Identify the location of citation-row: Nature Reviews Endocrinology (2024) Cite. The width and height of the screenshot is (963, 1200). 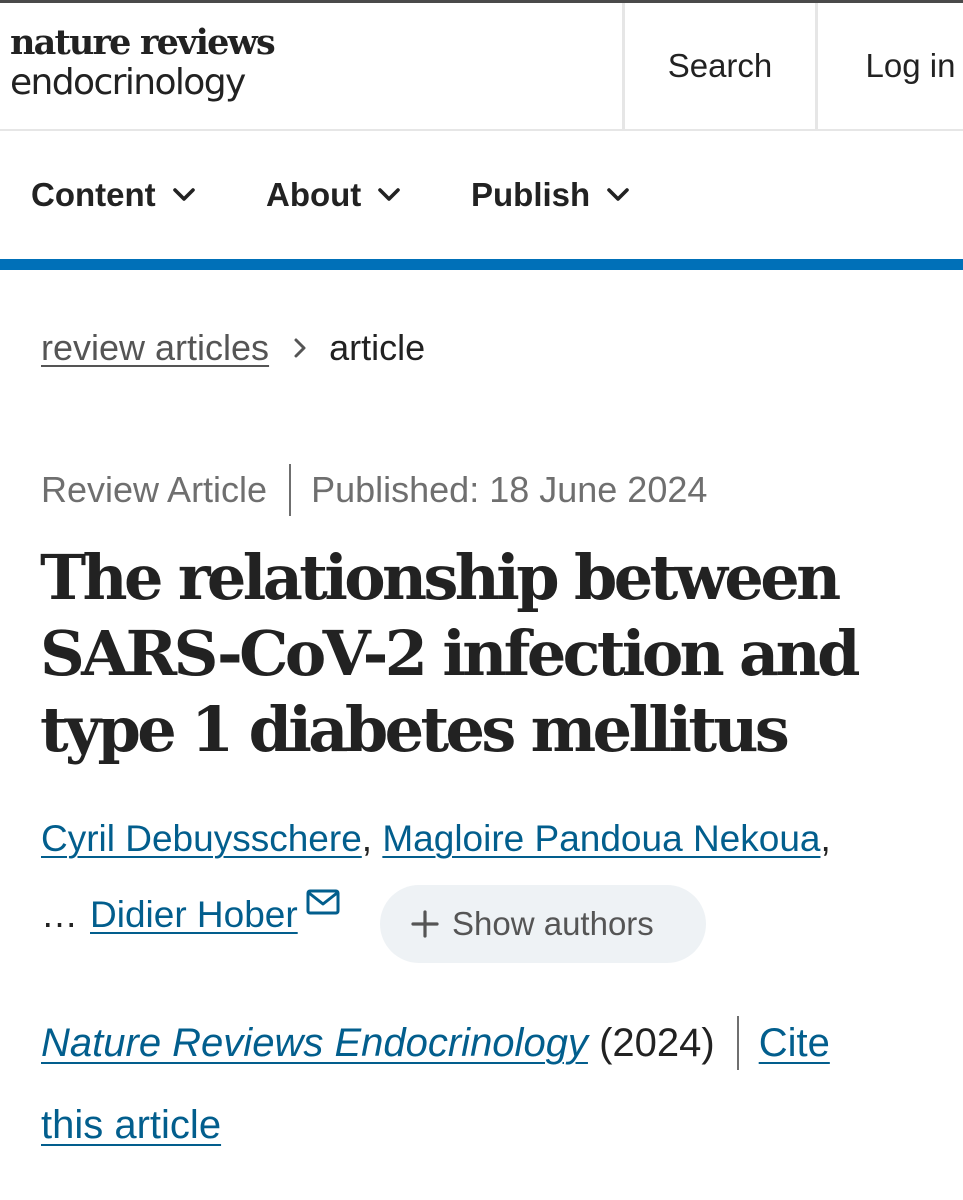
(435, 1043).